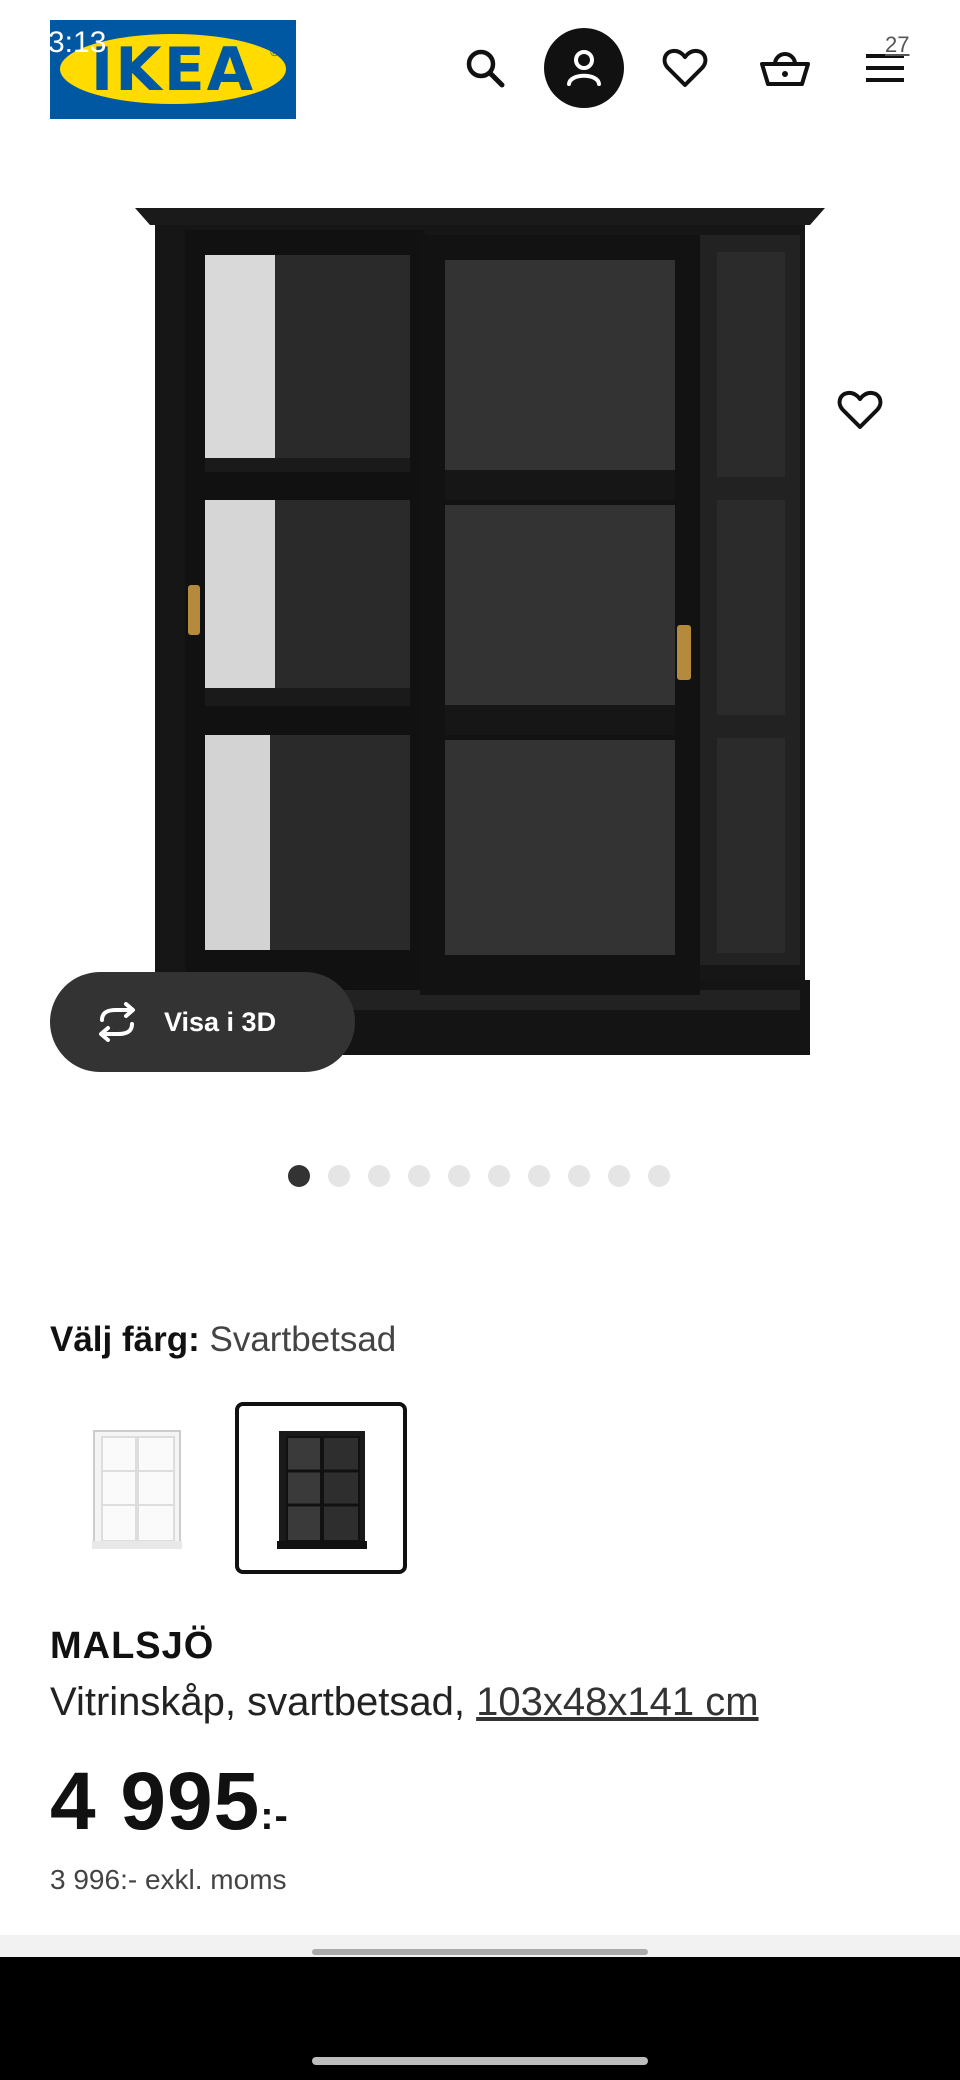 The height and width of the screenshot is (2080, 960). What do you see at coordinates (303, 1339) in the screenshot?
I see `color-selected-value: Svartbetsad` at bounding box center [303, 1339].